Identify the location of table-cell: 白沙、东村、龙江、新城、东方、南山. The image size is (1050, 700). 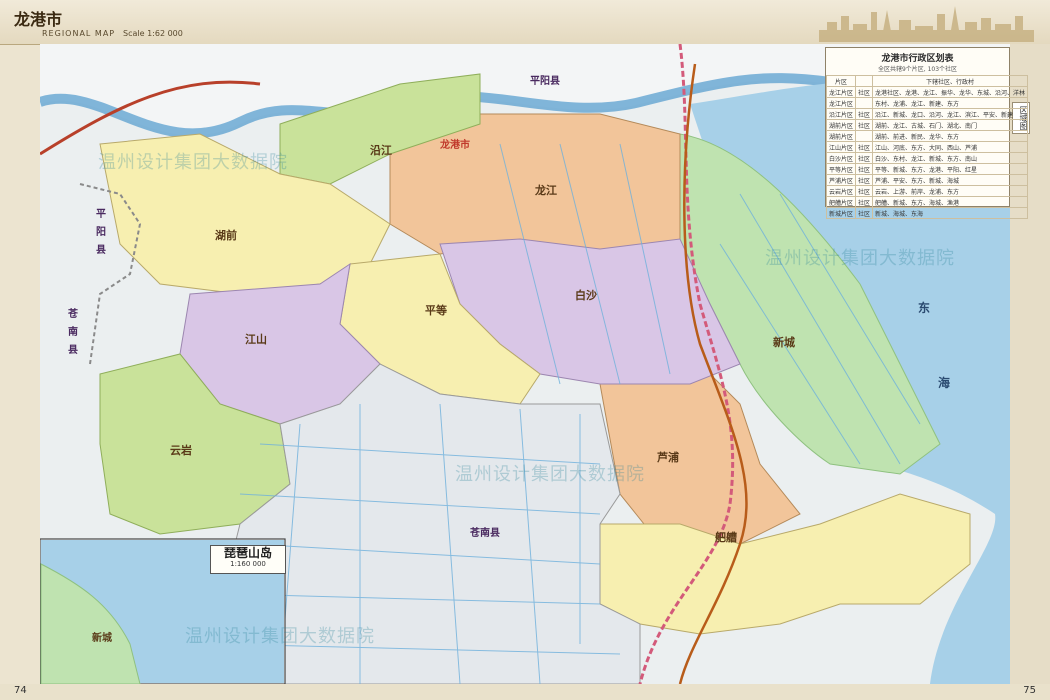
(950, 158).